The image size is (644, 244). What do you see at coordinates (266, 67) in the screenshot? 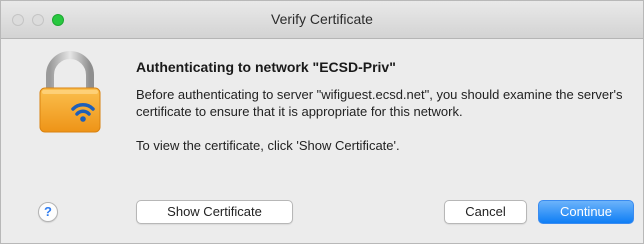
I see `dialog-heading: Authenticating to network "ECSD-Priv"` at bounding box center [266, 67].